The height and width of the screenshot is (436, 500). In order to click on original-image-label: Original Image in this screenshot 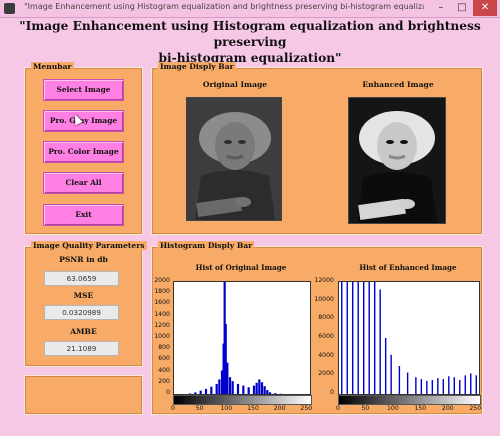, I will do `click(235, 84)`.